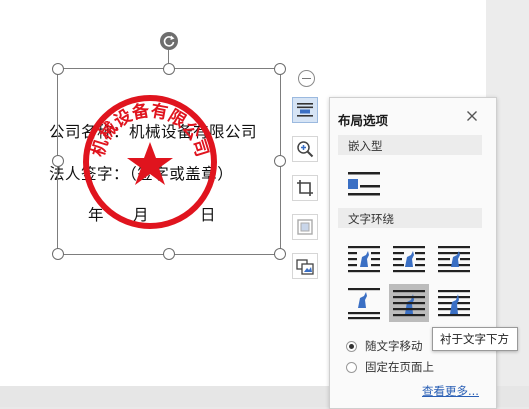 The image size is (529, 409). I want to click on layout-options-button, so click(305, 110).